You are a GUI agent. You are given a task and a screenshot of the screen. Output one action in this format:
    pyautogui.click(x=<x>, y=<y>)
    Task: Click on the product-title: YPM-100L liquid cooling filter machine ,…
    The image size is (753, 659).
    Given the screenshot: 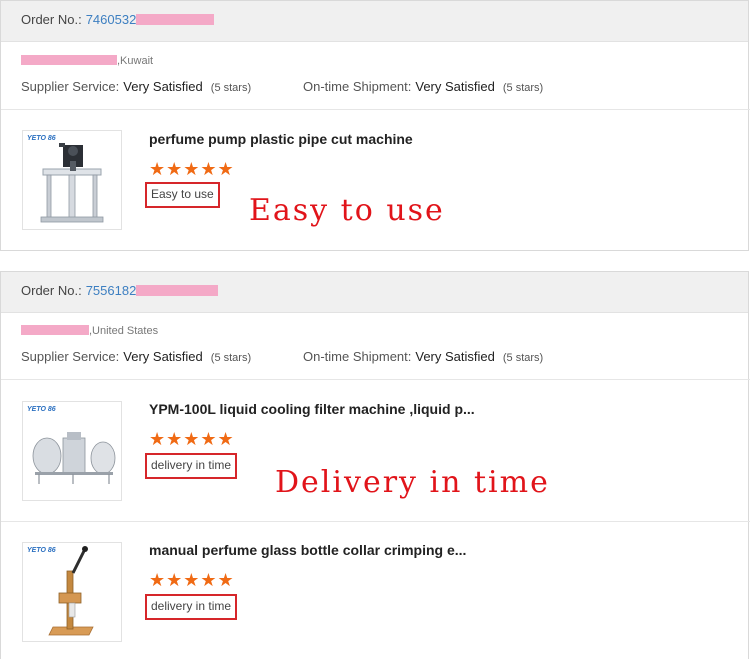 What is the action you would take?
    pyautogui.click(x=312, y=409)
    